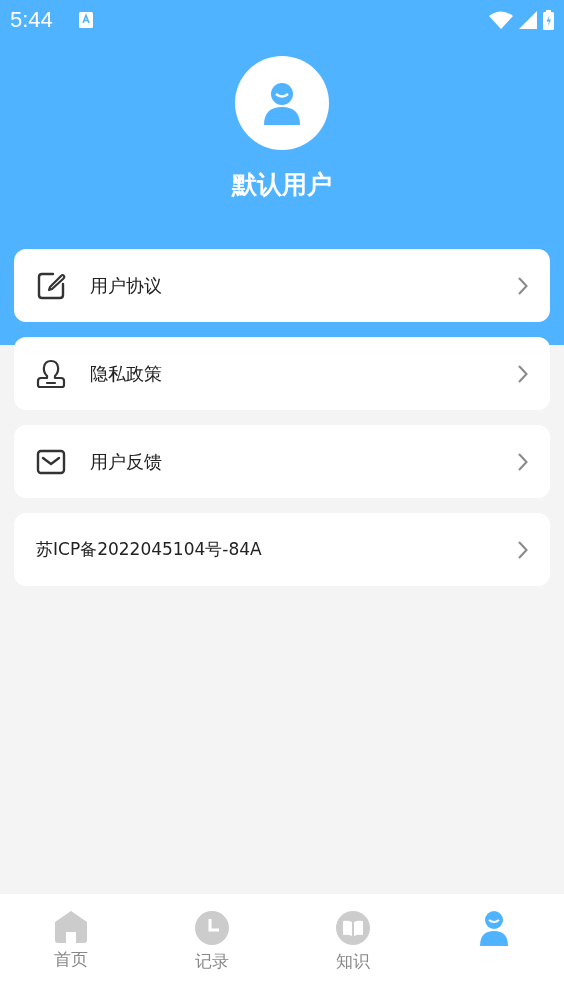 This screenshot has width=564, height=1004. Describe the element at coordinates (282, 461) in the screenshot. I see `menu-item: 用户反馈` at that location.